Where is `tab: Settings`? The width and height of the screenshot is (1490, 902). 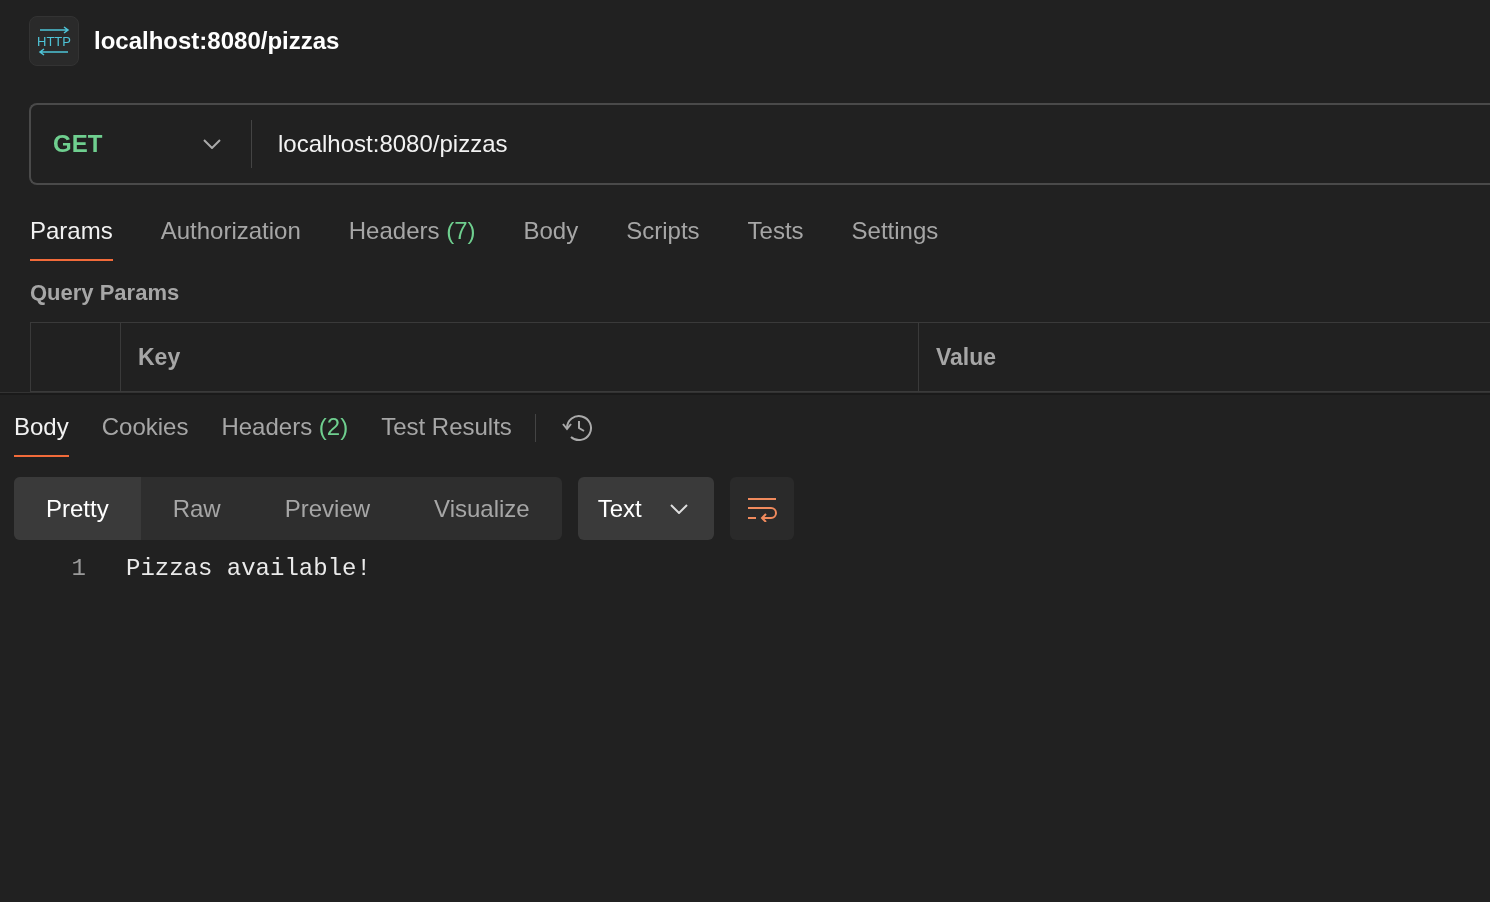
tab: Settings is located at coordinates (895, 240).